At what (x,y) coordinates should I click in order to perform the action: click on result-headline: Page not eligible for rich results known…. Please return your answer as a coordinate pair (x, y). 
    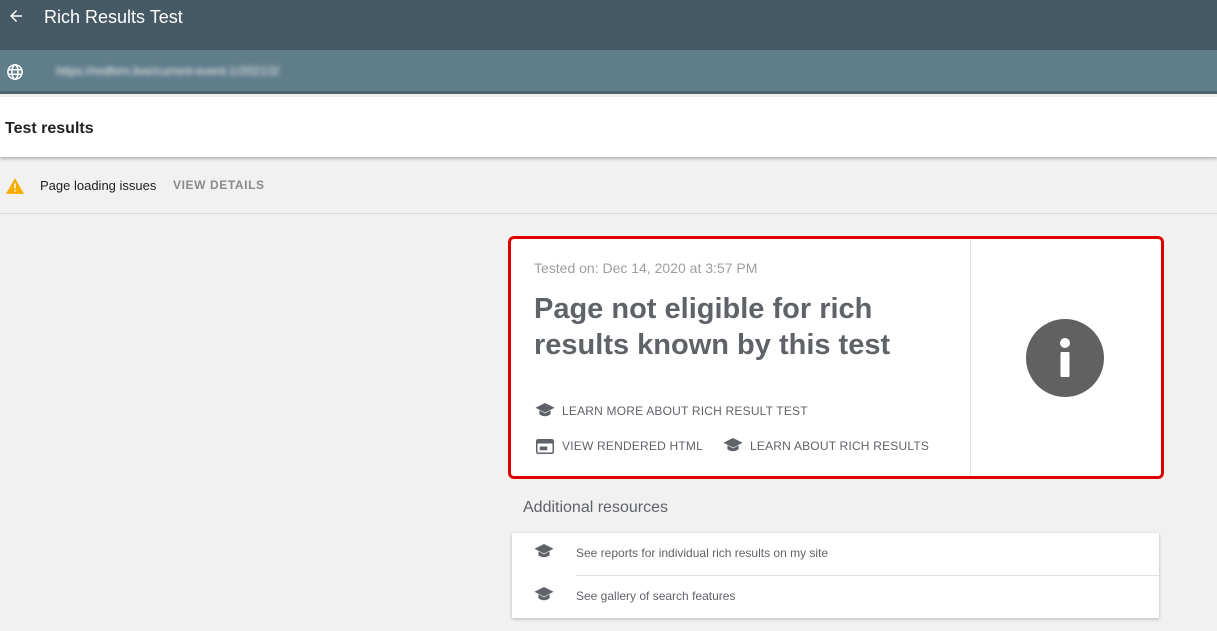
    Looking at the image, I should click on (712, 327).